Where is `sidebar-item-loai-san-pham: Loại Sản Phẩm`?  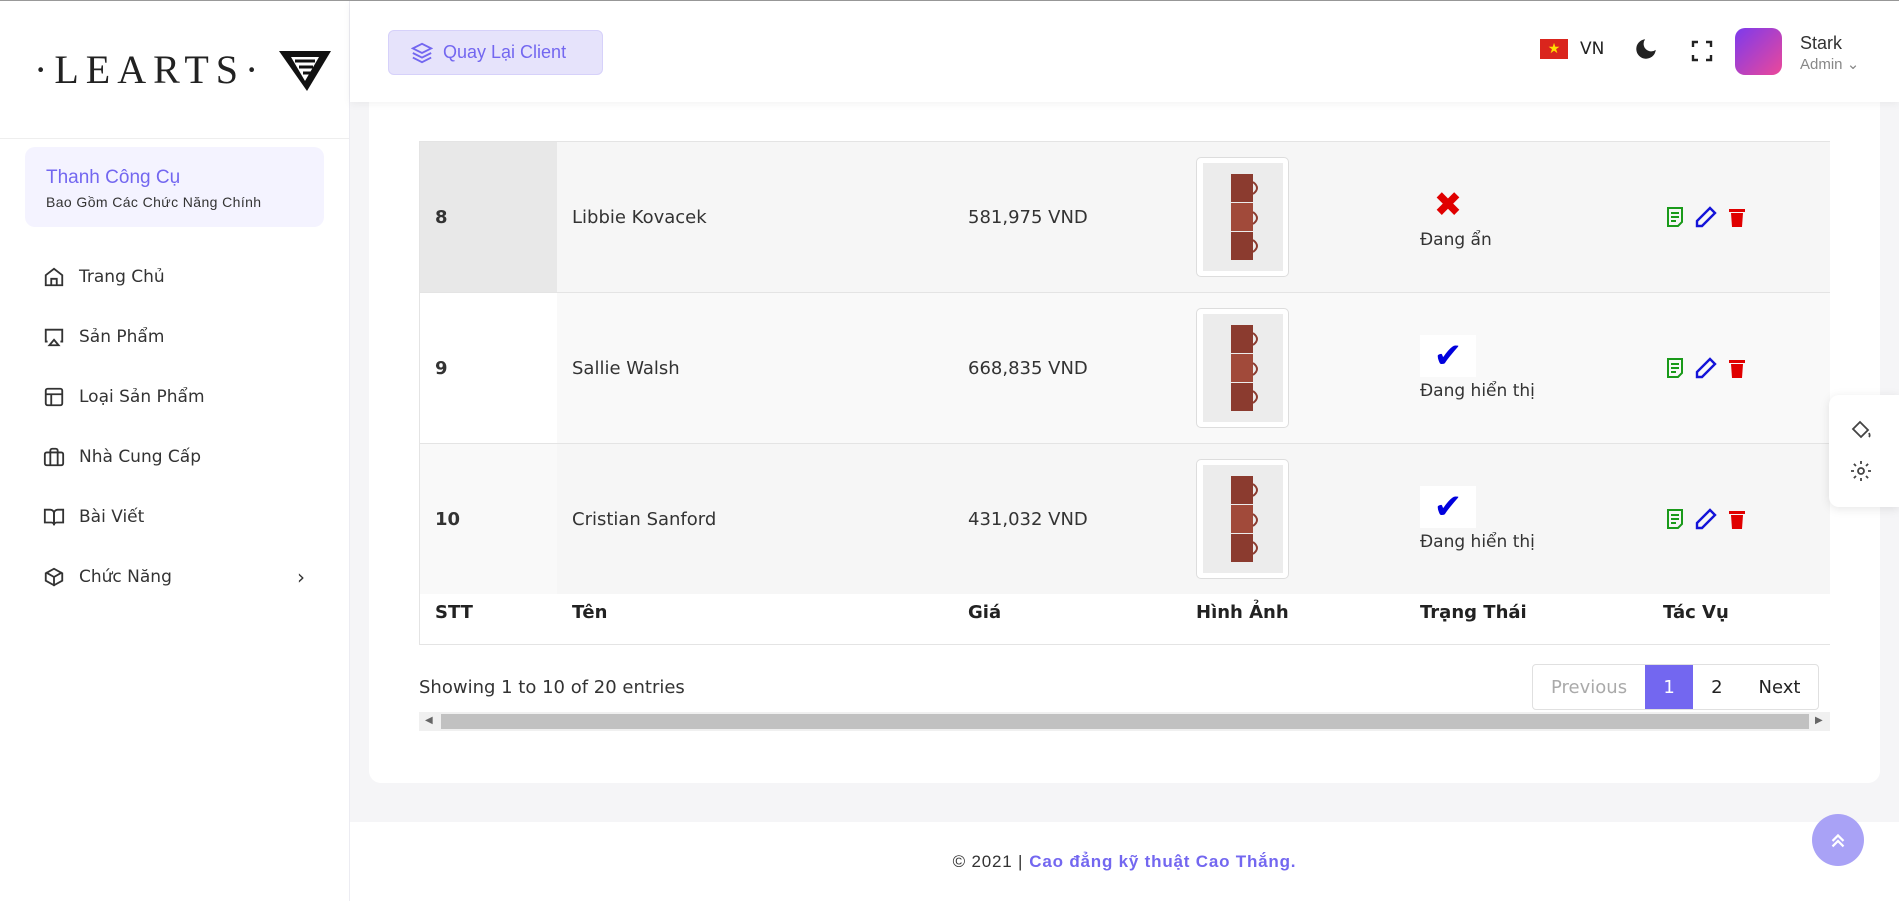
sidebar-item-loai-san-pham: Loại Sản Phẩm is located at coordinates (174, 397).